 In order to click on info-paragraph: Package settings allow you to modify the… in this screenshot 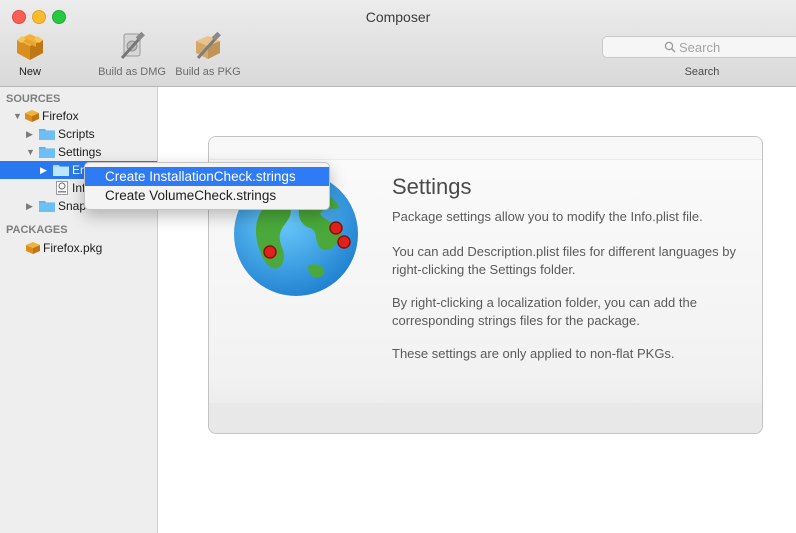, I will do `click(547, 216)`.